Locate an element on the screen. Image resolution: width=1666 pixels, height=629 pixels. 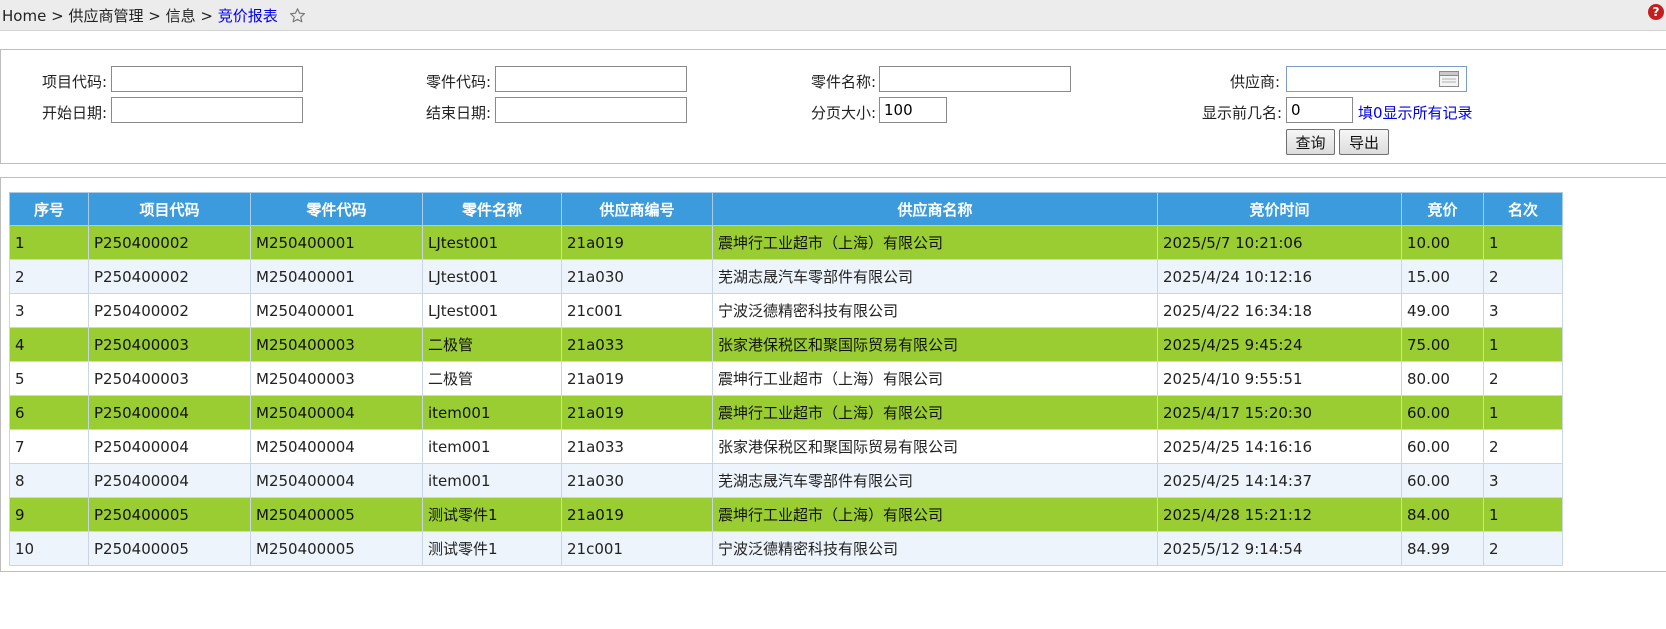
col-header-part-code: 零件代码 is located at coordinates (336, 209).